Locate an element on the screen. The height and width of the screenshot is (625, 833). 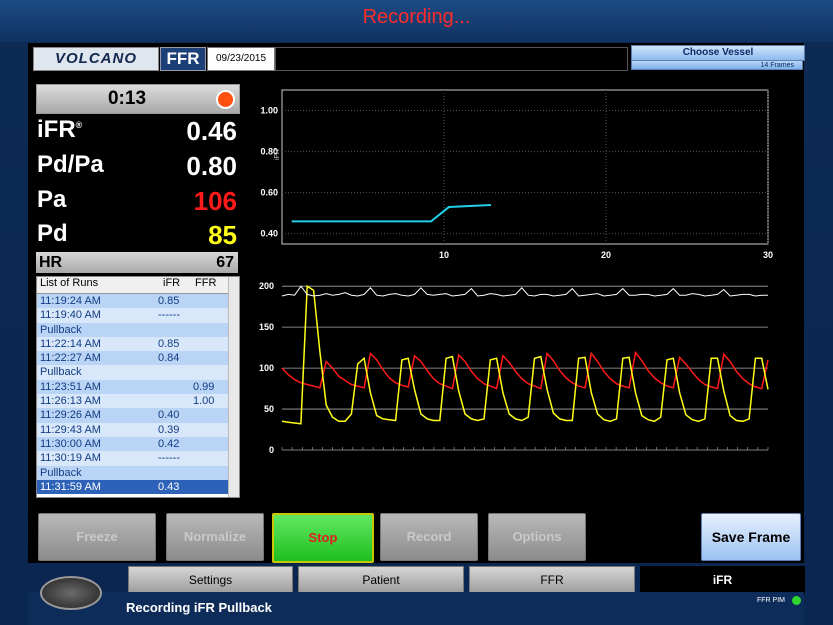
runs-row: 11:31:59 AM 0.43 is located at coordinates (138, 487).